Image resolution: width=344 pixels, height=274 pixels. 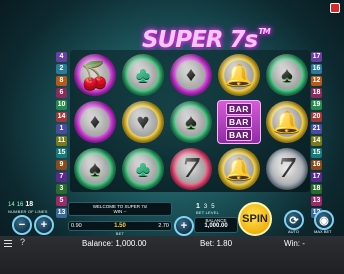 I want to click on bet-level-options: 1 3 5, so click(x=207, y=206).